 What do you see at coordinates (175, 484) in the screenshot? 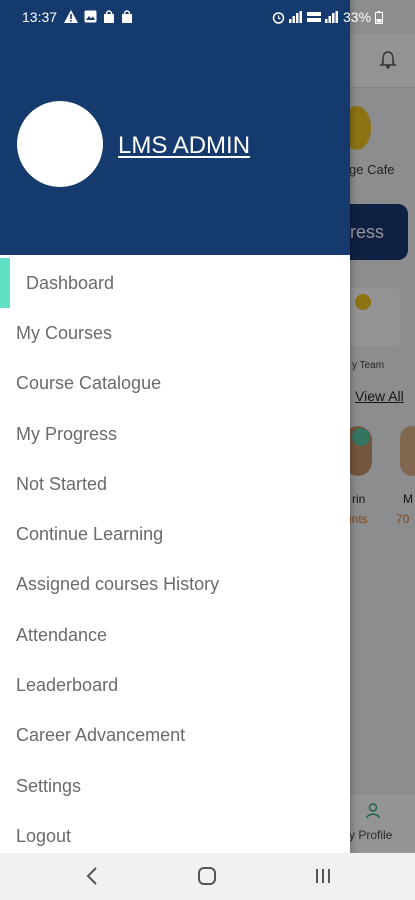
I see `menu-item-not-started: Not Started` at bounding box center [175, 484].